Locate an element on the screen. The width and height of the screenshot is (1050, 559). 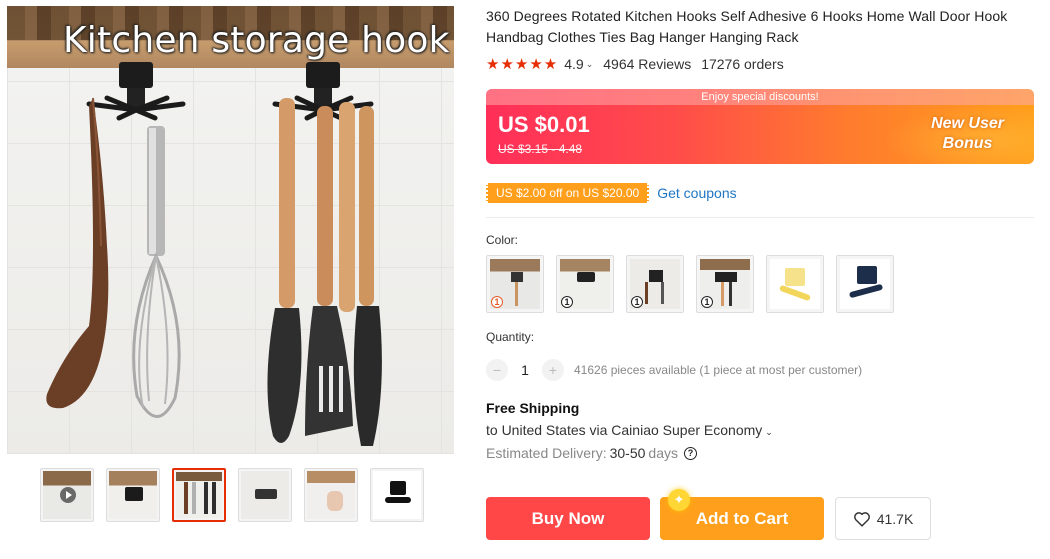
discount-banner-text: Enjoy special discounts! is located at coordinates (760, 97).